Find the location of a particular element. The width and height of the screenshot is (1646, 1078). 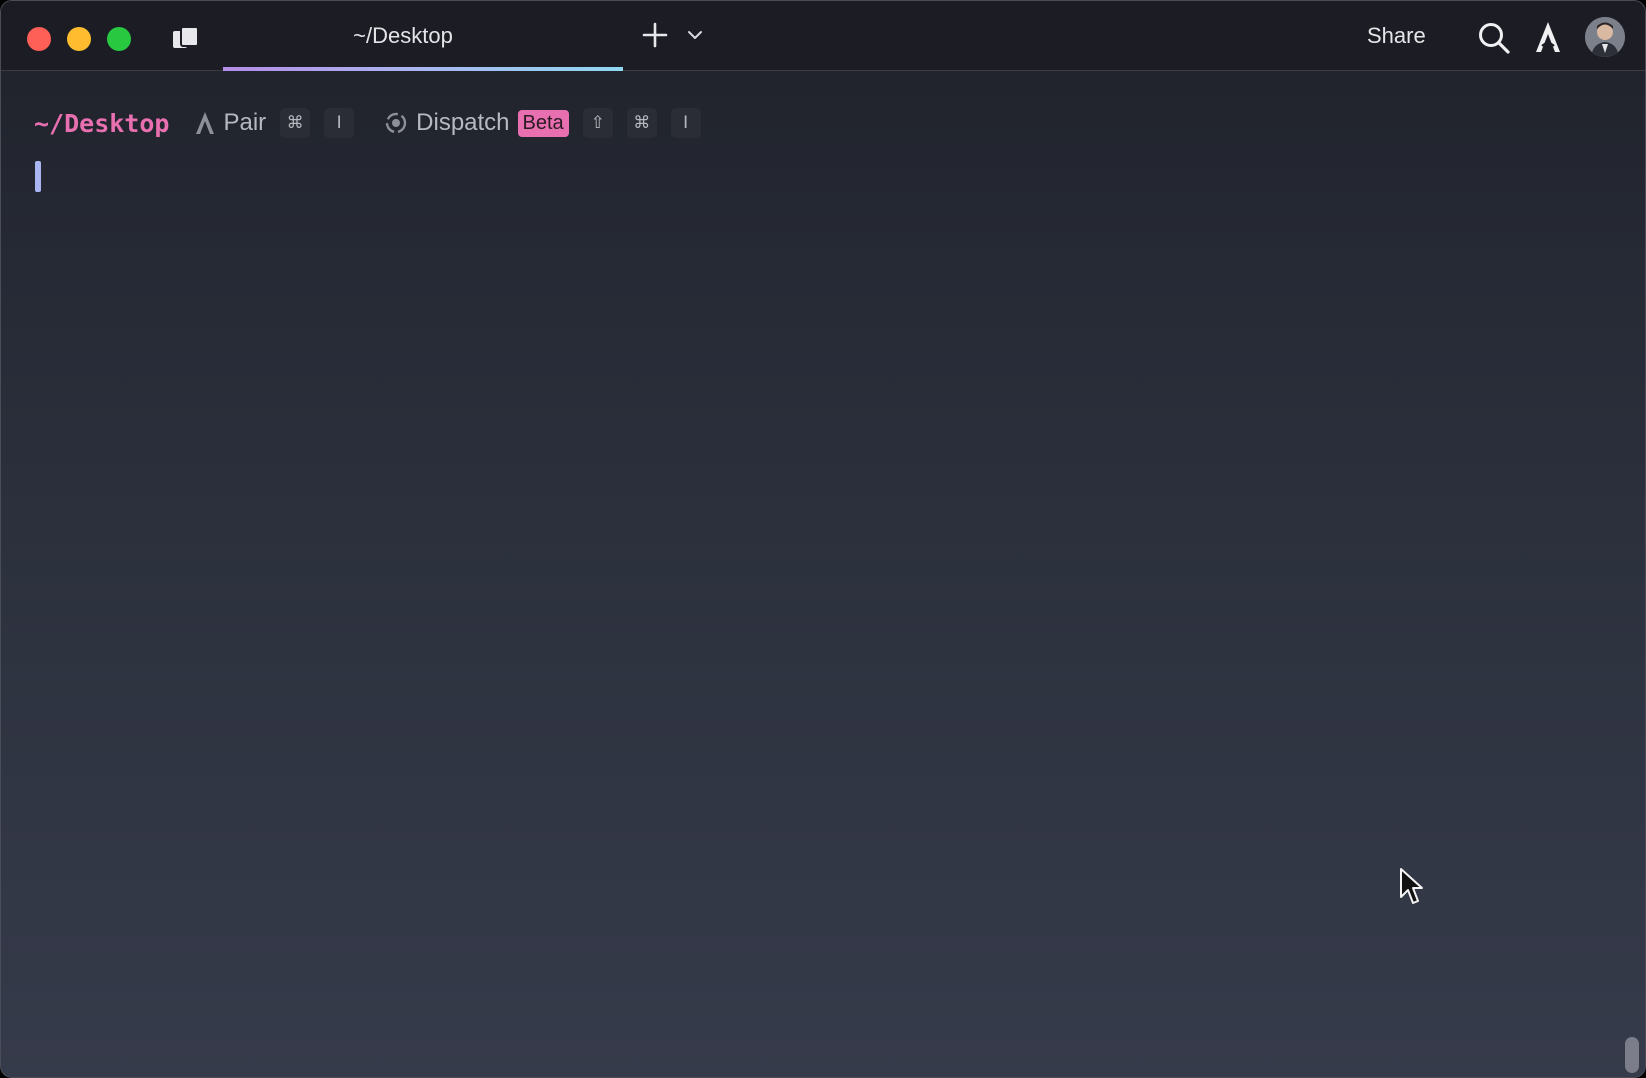

tab-panel-icon is located at coordinates (186, 38).